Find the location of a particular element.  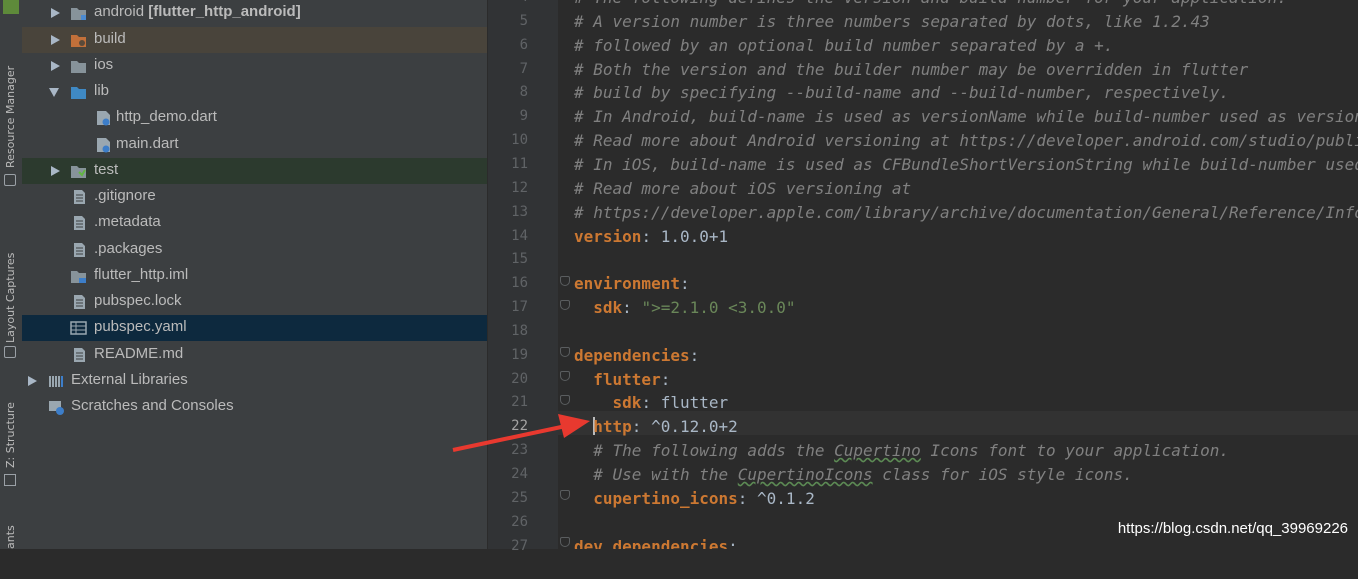

annotation-arrow is located at coordinates (521, 433).